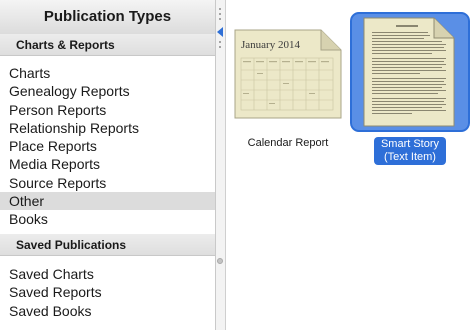 The height and width of the screenshot is (330, 470). I want to click on list-item-saved-reports: Saved Reports, so click(107, 292).